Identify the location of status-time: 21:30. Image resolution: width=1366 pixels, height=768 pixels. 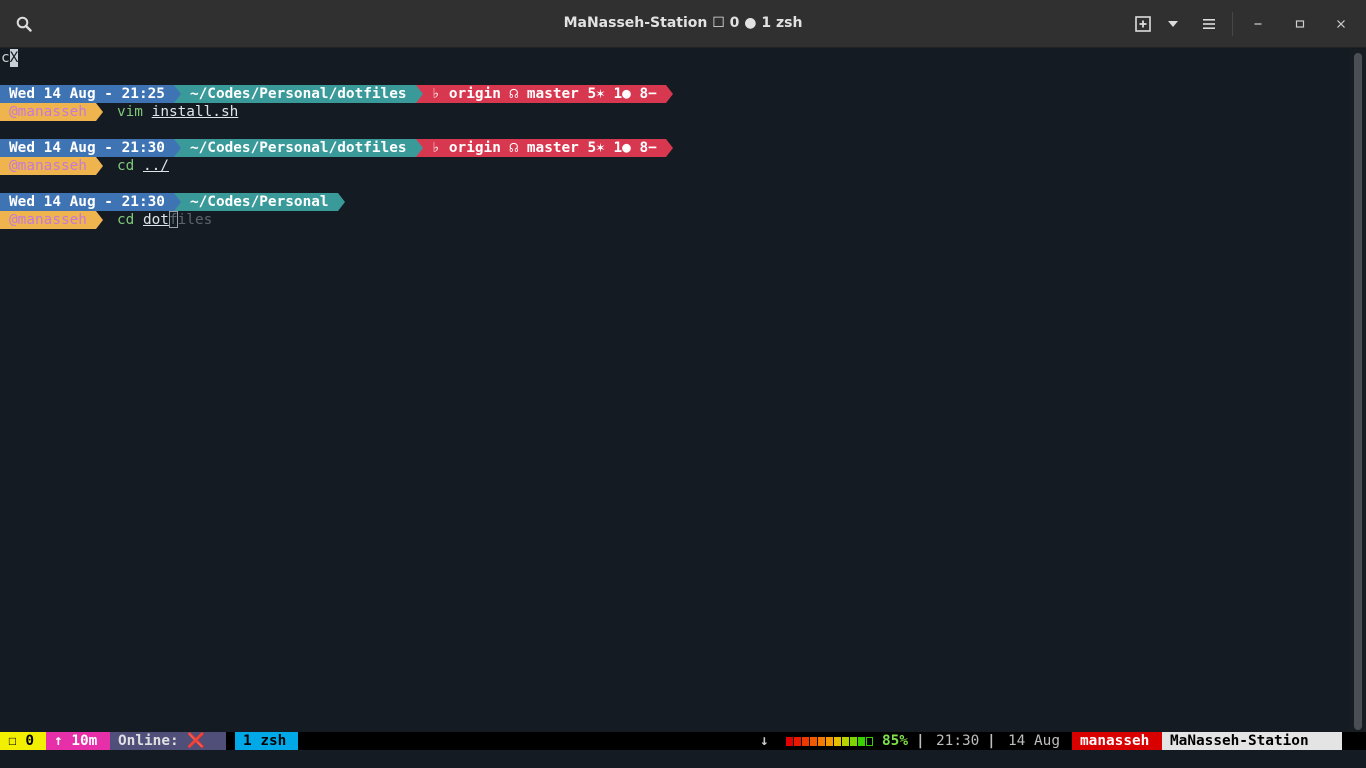
(958, 741).